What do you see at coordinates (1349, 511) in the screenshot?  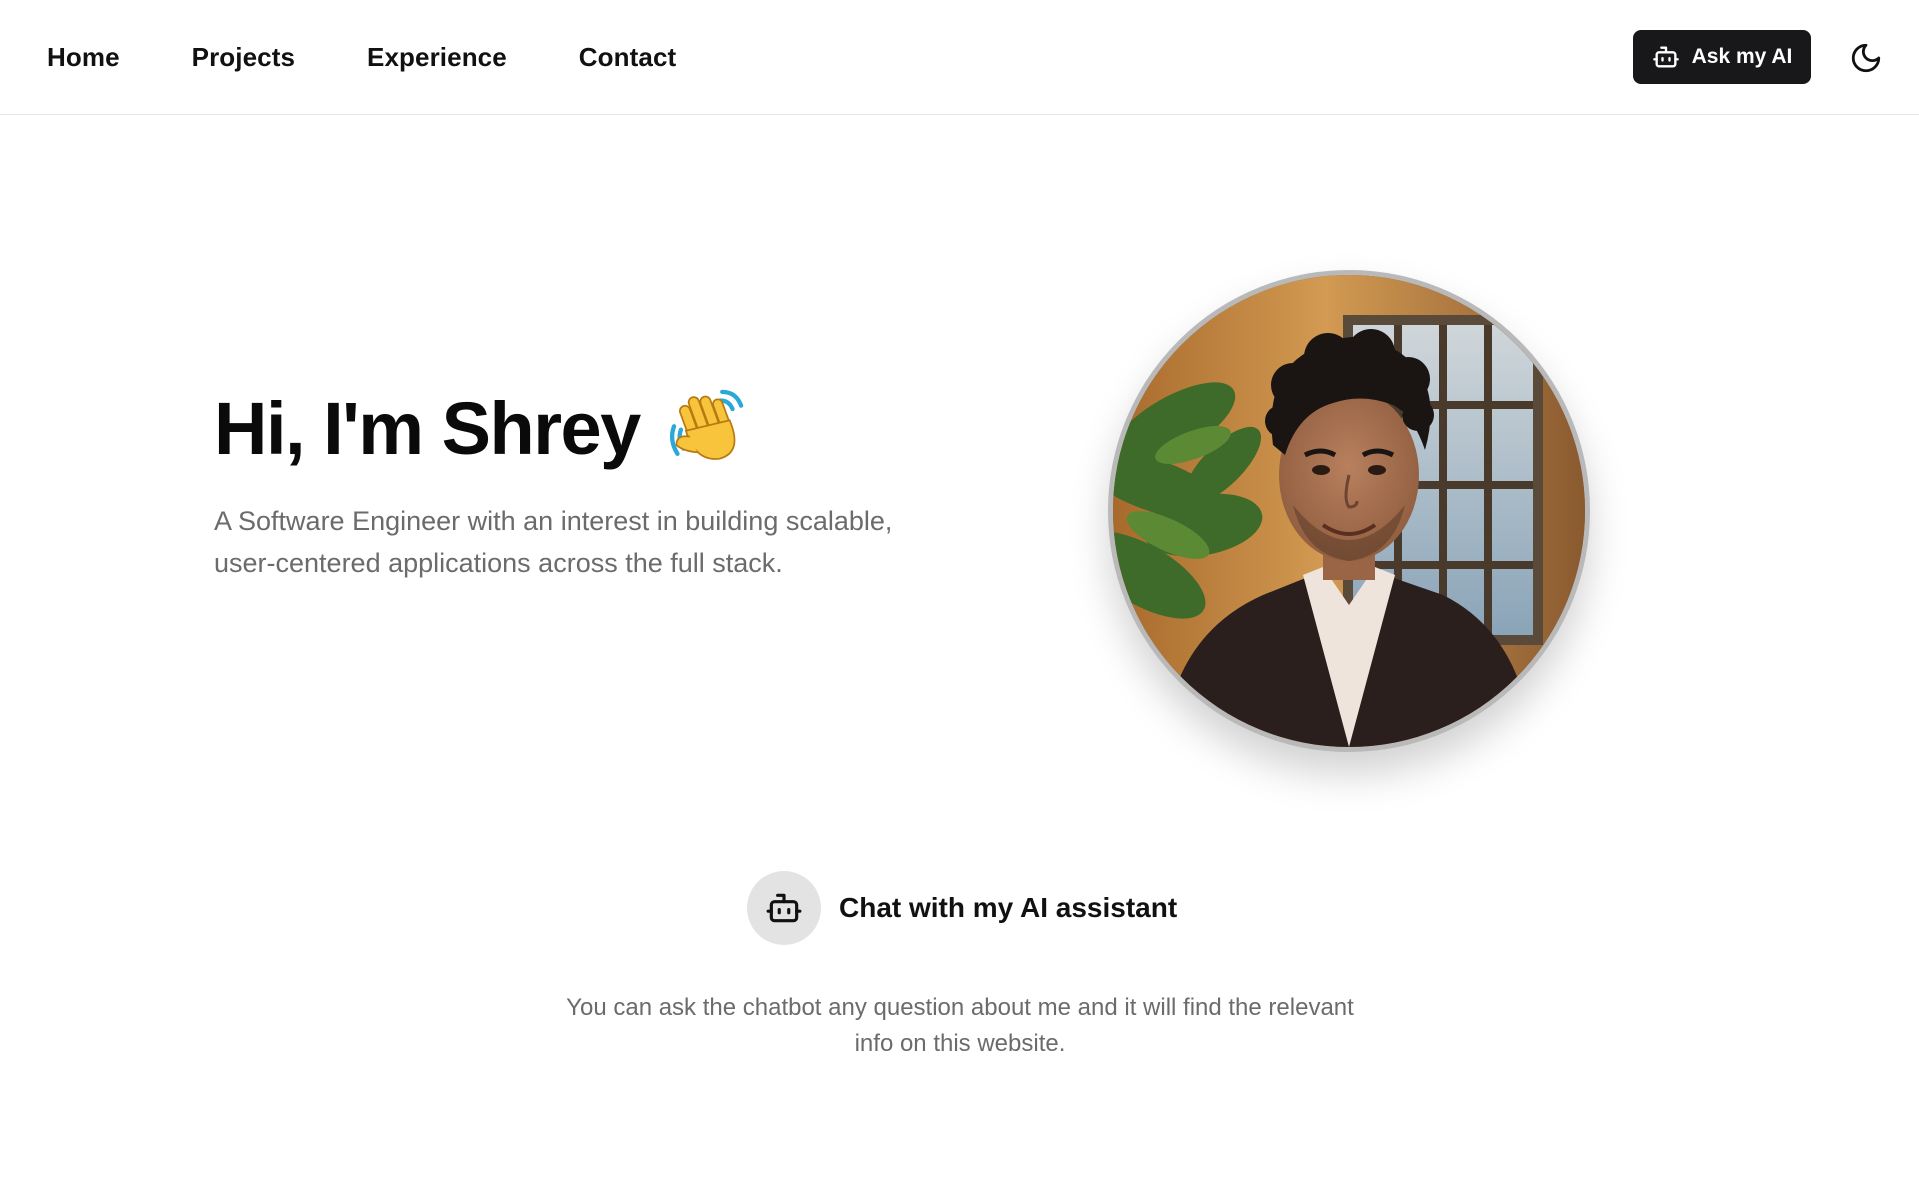 I see `profile-photo` at bounding box center [1349, 511].